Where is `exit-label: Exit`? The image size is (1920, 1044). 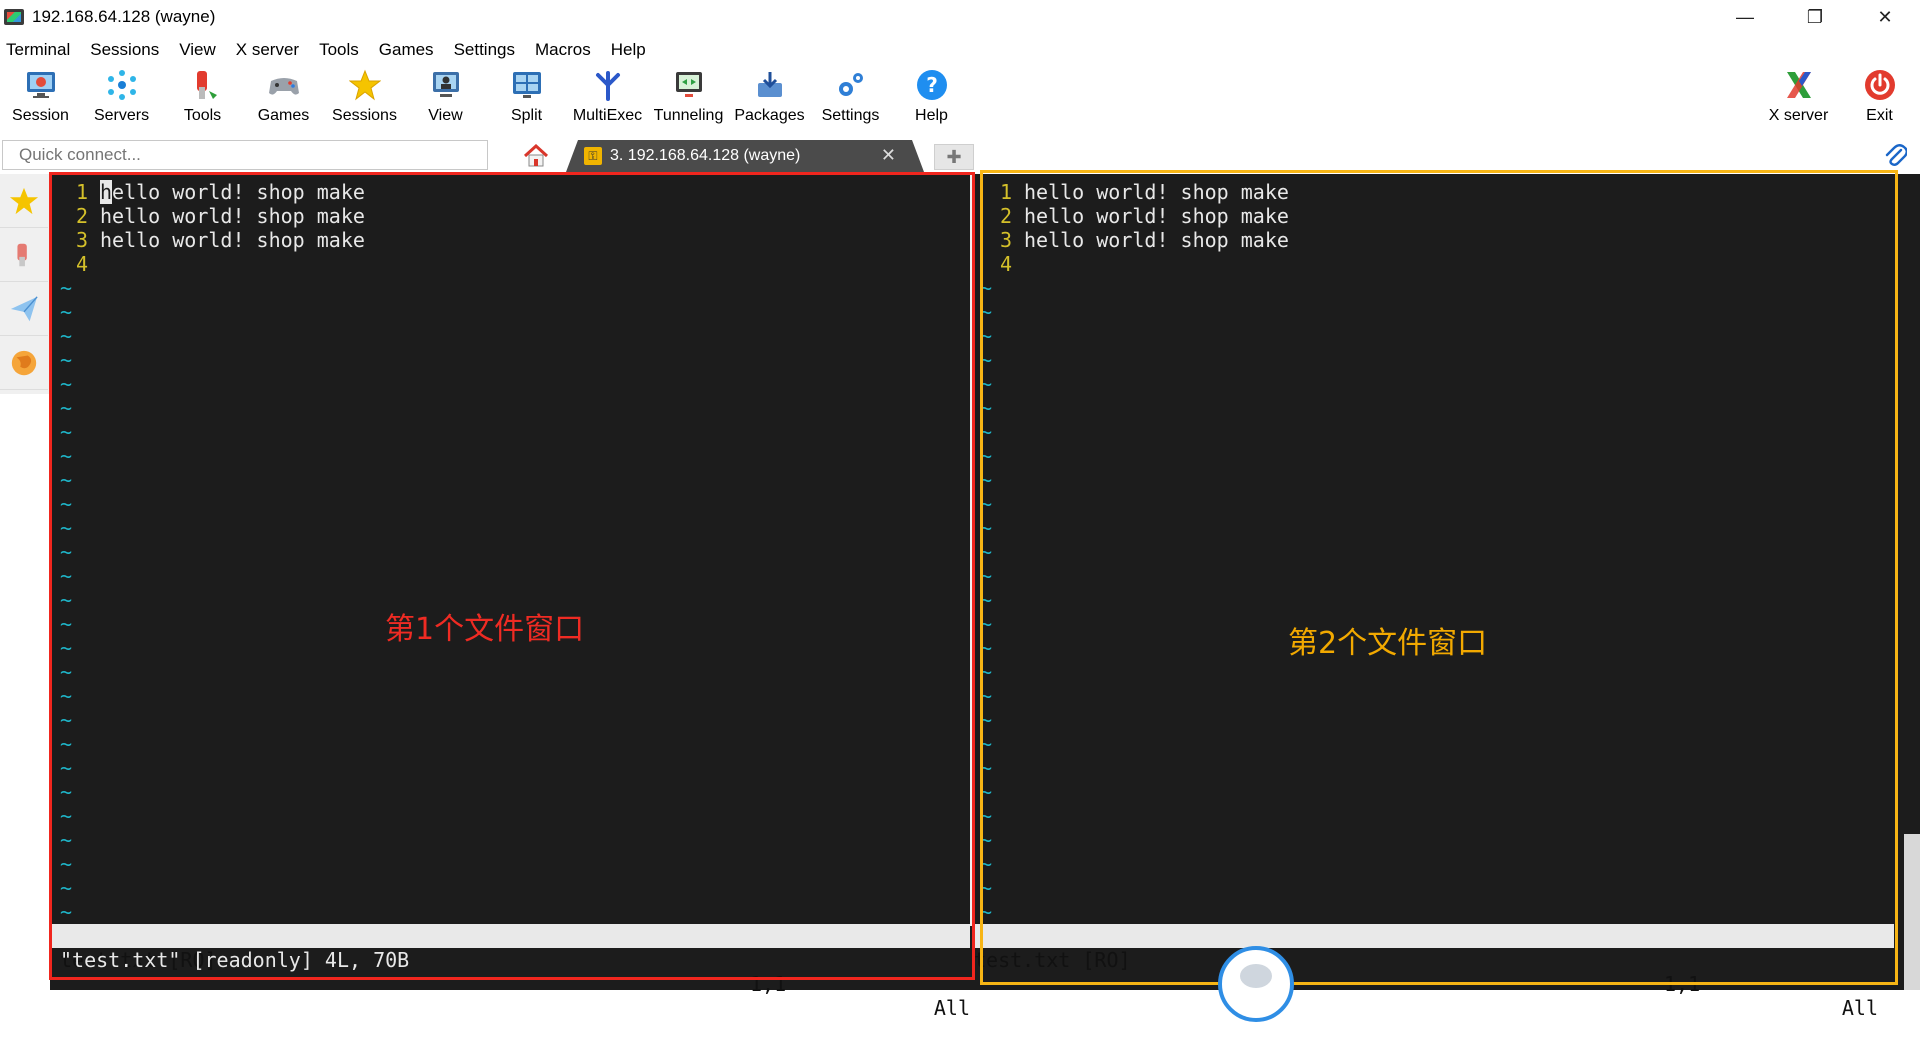
exit-label: Exit is located at coordinates (1879, 115).